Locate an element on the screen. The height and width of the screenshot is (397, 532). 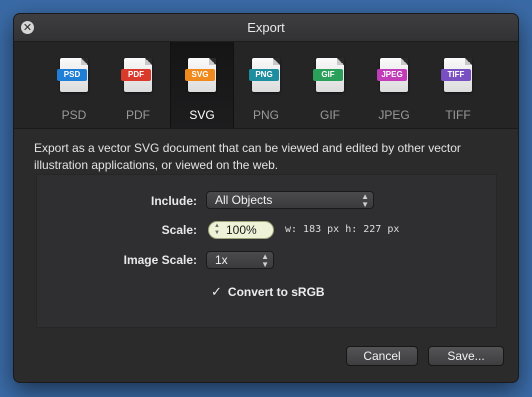
include-select: All Objects ▲ ▼ is located at coordinates (290, 200).